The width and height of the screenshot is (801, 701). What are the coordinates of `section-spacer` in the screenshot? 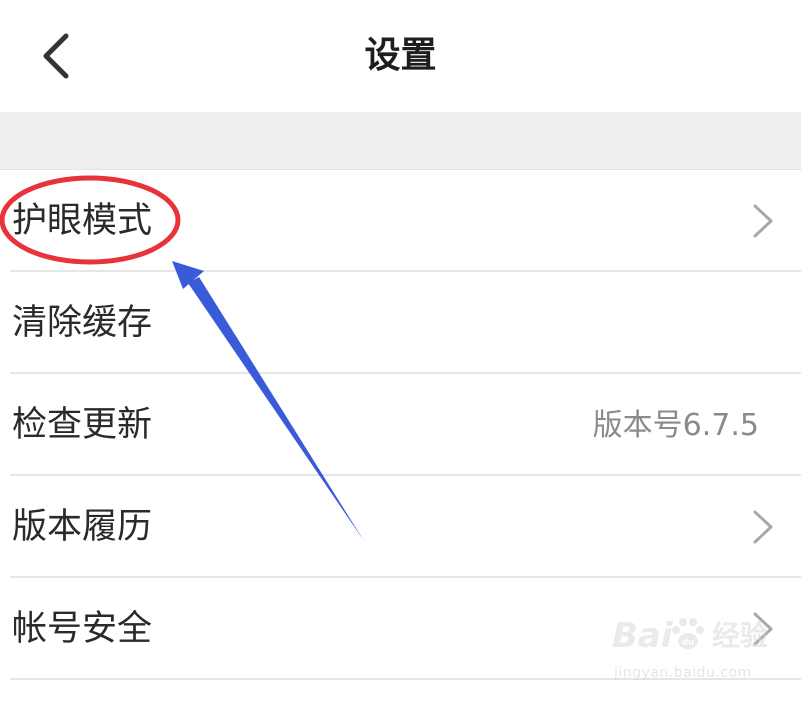 It's located at (400, 141).